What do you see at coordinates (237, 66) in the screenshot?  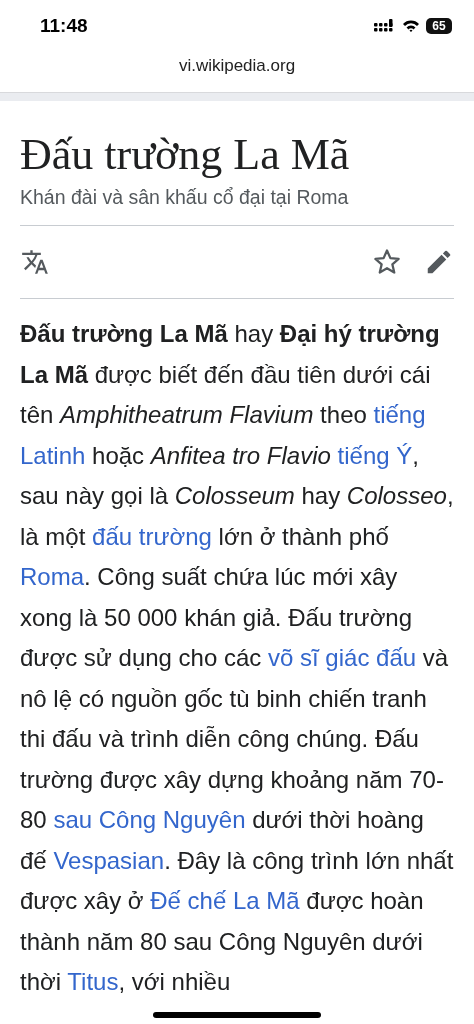 I see `url-text: vi.wikipedia.org` at bounding box center [237, 66].